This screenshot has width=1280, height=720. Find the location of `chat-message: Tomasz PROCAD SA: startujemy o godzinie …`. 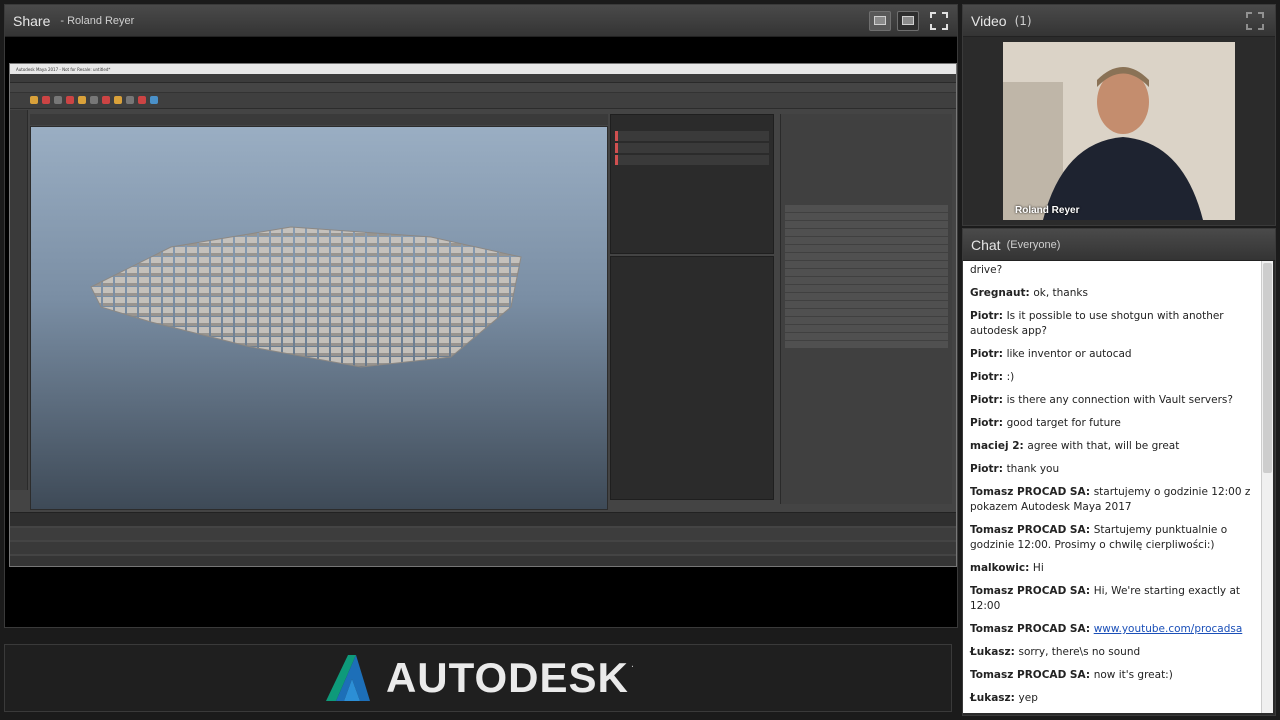

chat-message: Tomasz PROCAD SA: startujemy o godzinie … is located at coordinates (1112, 500).